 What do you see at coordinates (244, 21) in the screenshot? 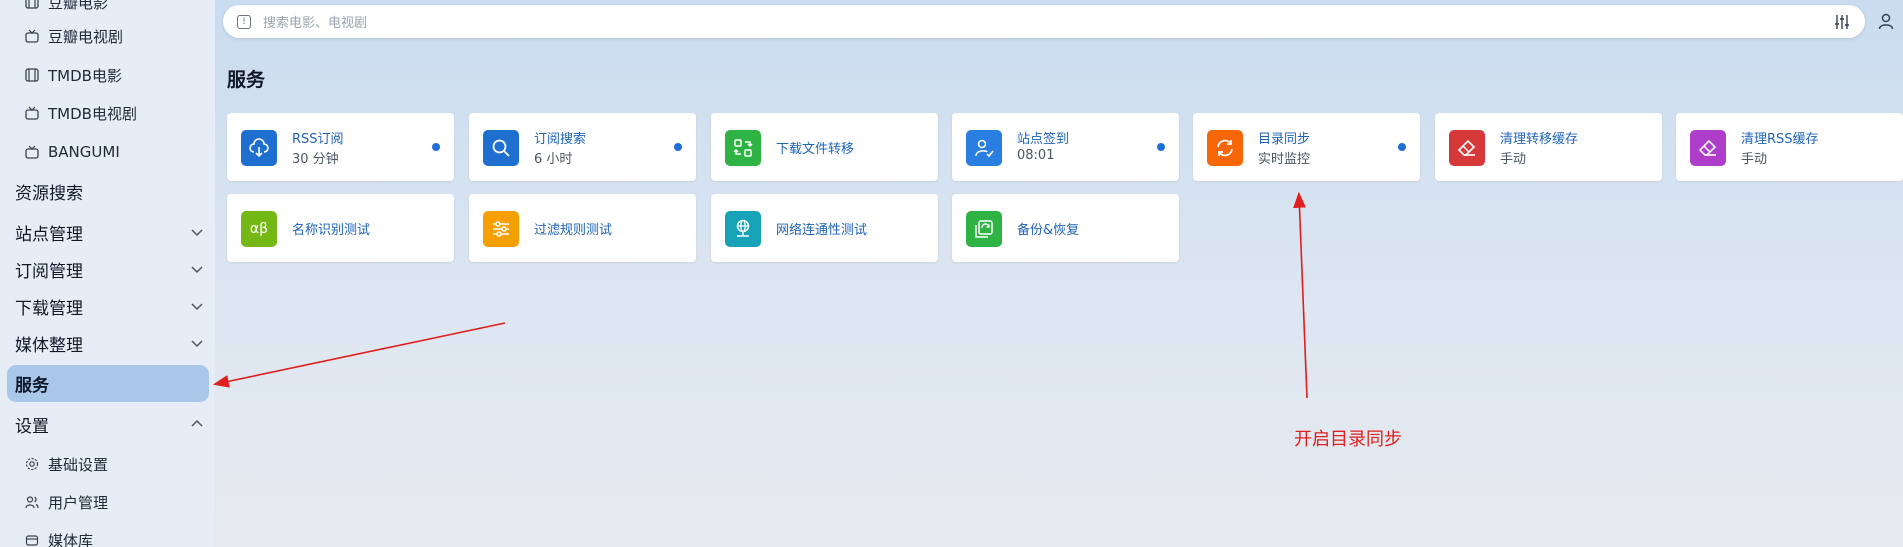
I see `shortcut-key-icon: !` at bounding box center [244, 21].